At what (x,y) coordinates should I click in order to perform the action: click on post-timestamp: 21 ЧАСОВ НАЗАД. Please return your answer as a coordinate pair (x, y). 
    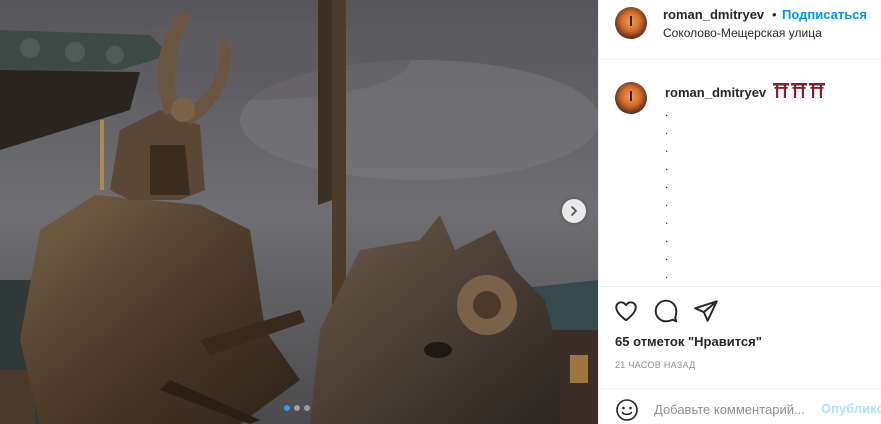
    Looking at the image, I should click on (655, 365).